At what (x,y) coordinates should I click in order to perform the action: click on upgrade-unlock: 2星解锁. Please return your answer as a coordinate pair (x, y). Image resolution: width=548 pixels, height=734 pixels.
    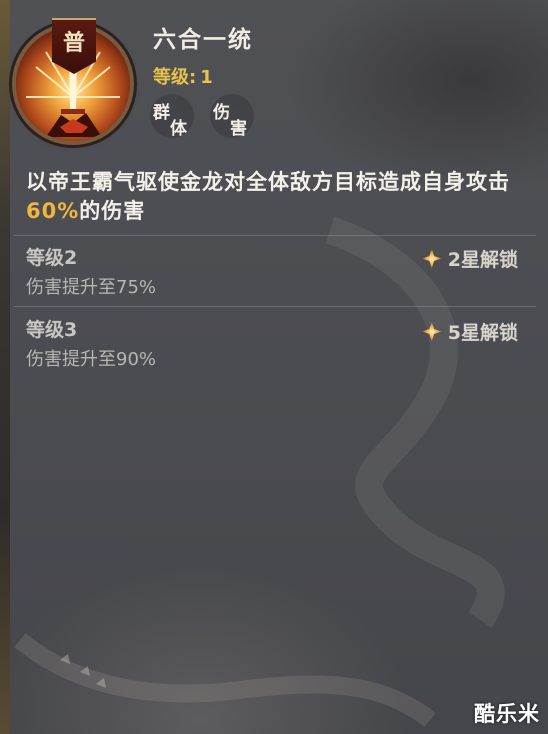
    Looking at the image, I should click on (469, 258).